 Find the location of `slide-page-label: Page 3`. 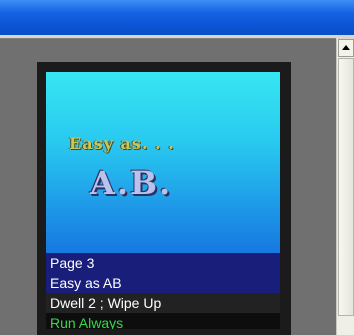

slide-page-label: Page 3 is located at coordinates (163, 263).